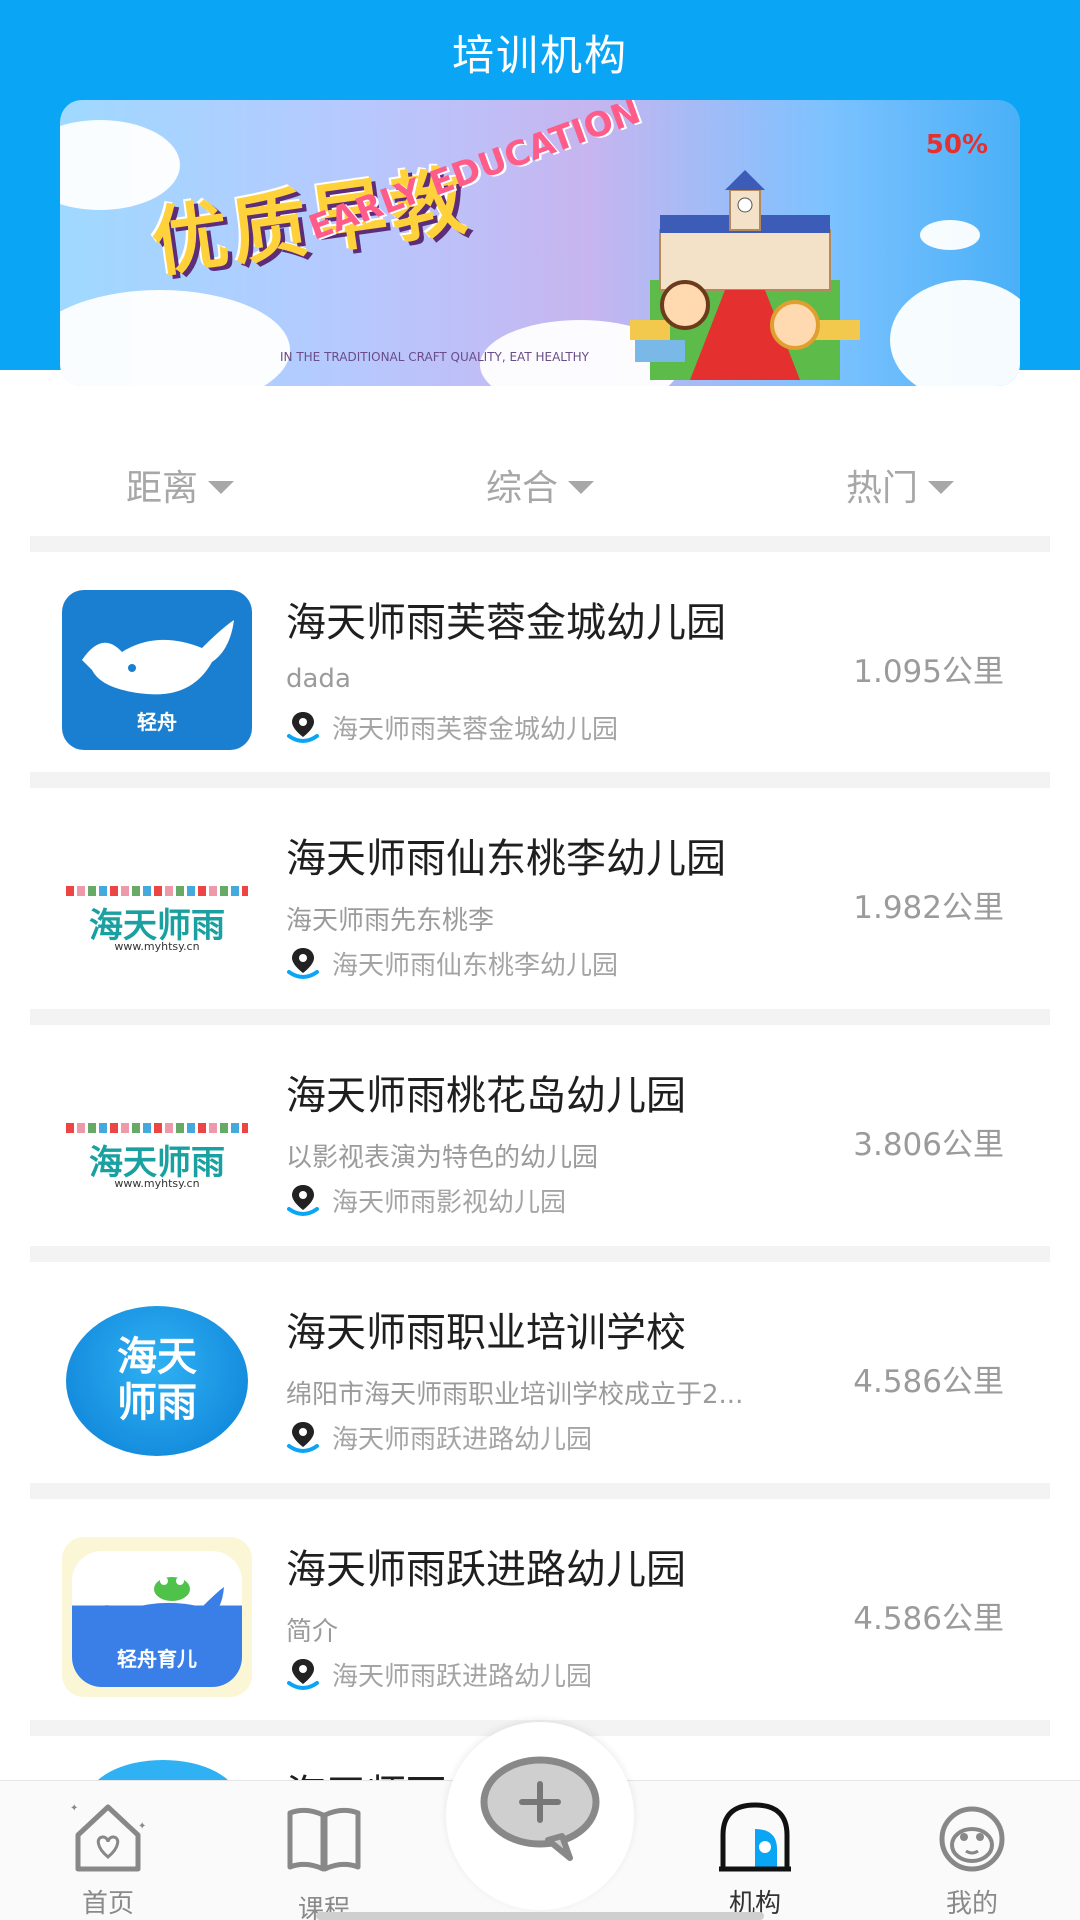 The height and width of the screenshot is (1920, 1080). Describe the element at coordinates (442, 1158) in the screenshot. I see `institution-desc: 以影视表演为特色的幼儿园` at that location.